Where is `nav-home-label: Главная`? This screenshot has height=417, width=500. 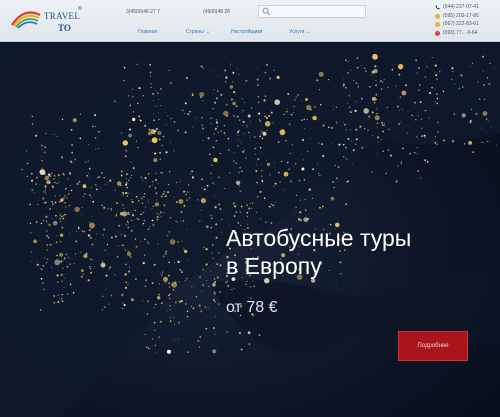
nav-home-label: Главная is located at coordinates (148, 32).